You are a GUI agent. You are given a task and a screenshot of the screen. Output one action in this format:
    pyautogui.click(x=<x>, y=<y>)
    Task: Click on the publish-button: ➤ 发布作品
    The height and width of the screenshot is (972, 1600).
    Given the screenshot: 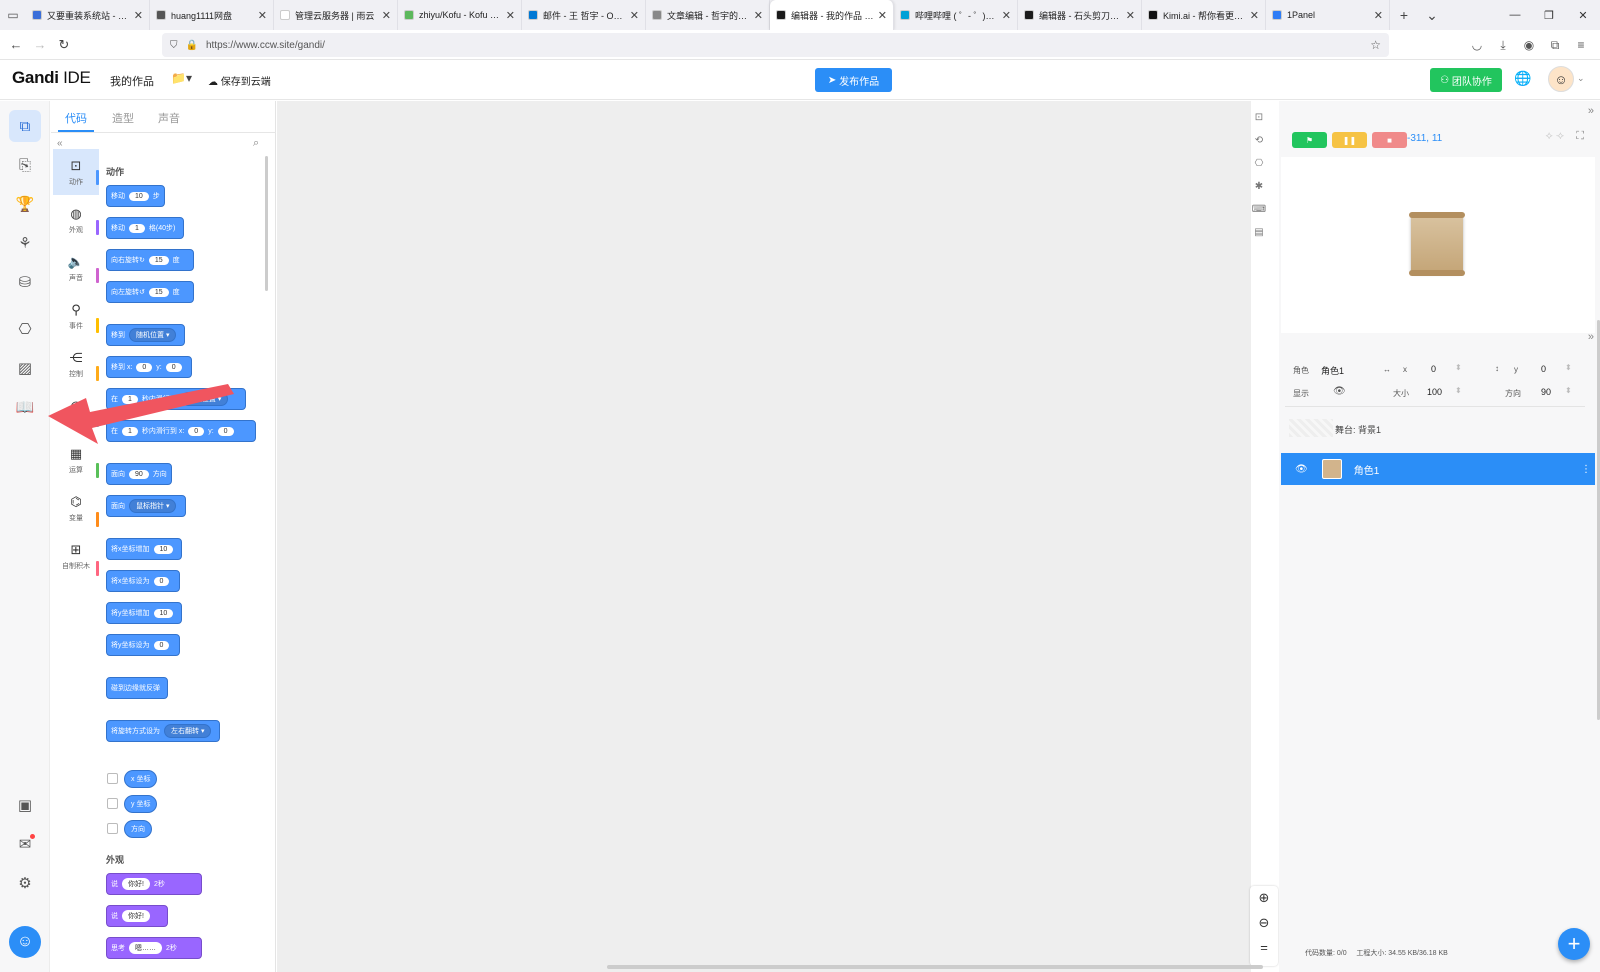 What is the action you would take?
    pyautogui.click(x=853, y=80)
    